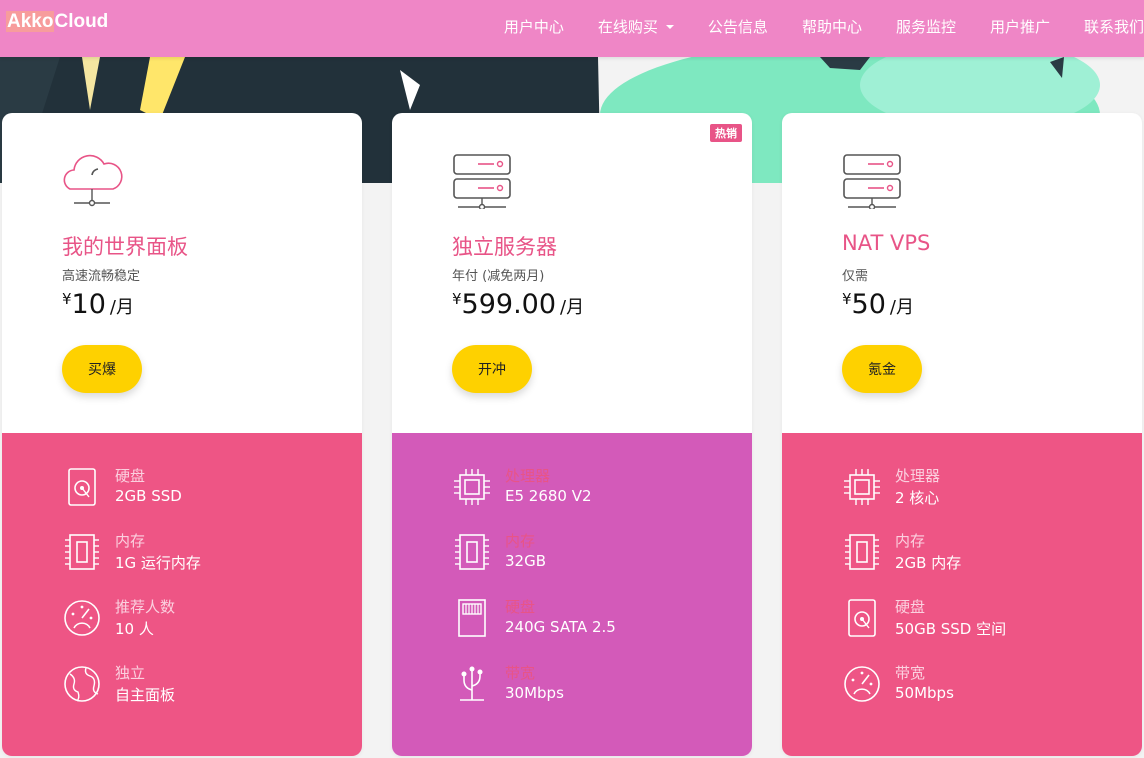 Image resolution: width=1144 pixels, height=758 pixels. What do you see at coordinates (207, 620) in the screenshot?
I see `feature-item: 推荐人数 10 人` at bounding box center [207, 620].